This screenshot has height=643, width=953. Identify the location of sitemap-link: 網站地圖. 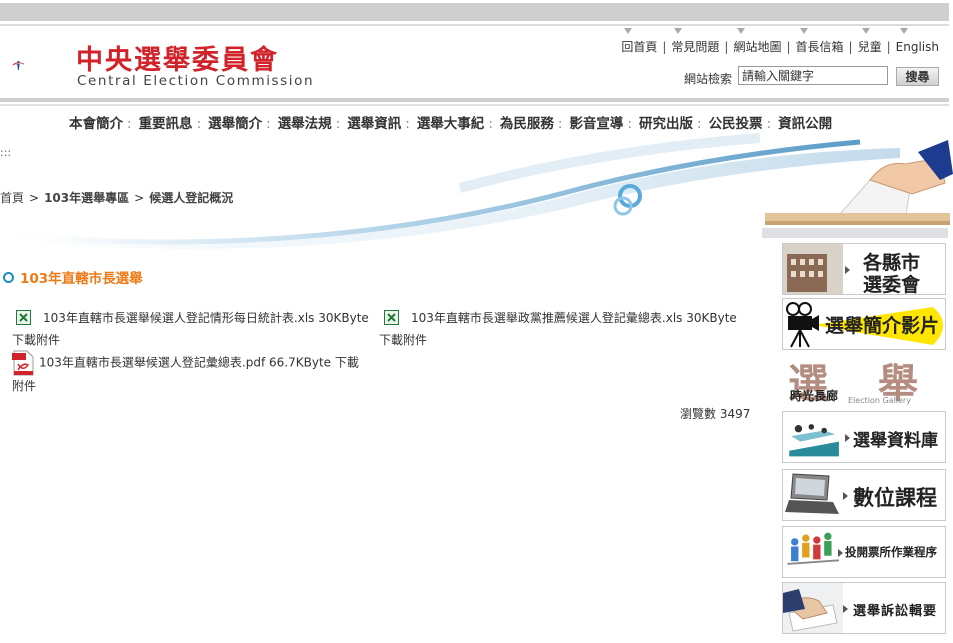
(757, 47).